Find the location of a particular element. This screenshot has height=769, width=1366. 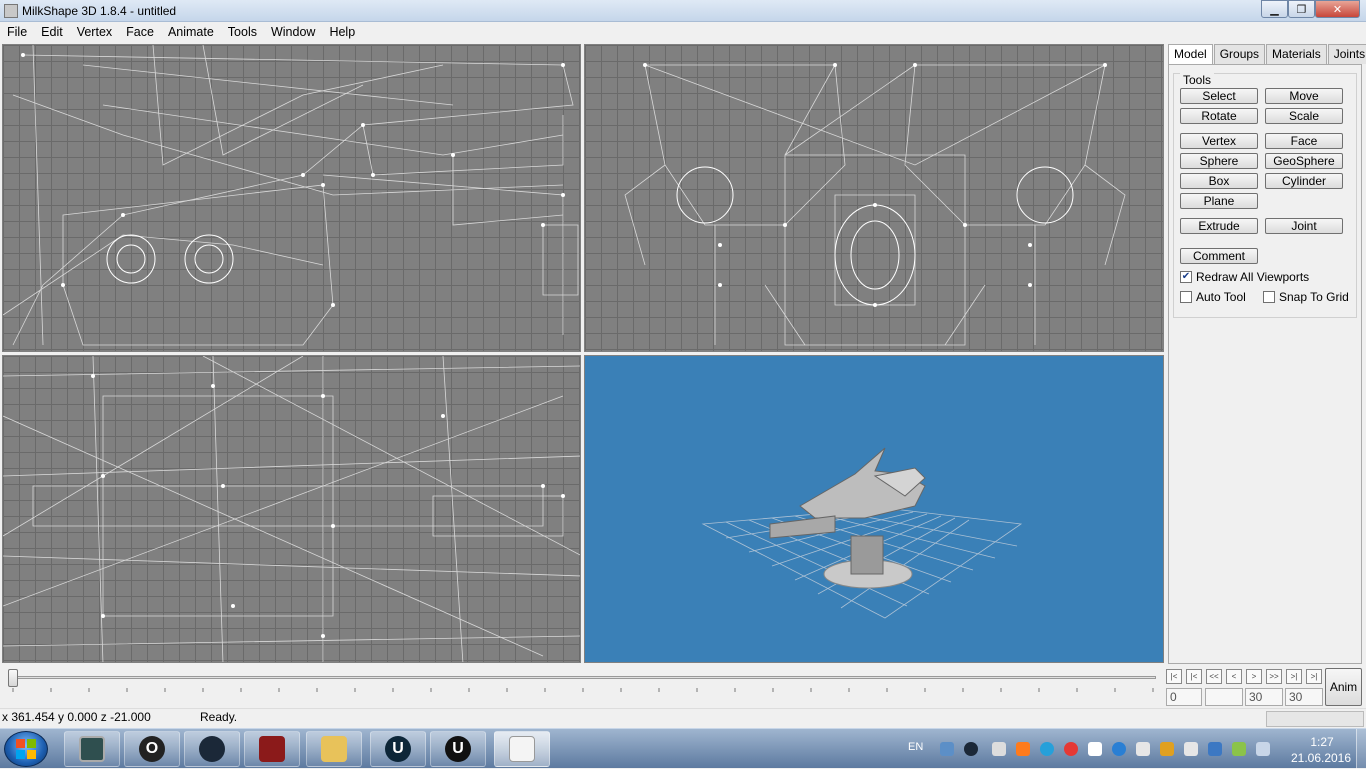

select-button: Select is located at coordinates (1219, 96).